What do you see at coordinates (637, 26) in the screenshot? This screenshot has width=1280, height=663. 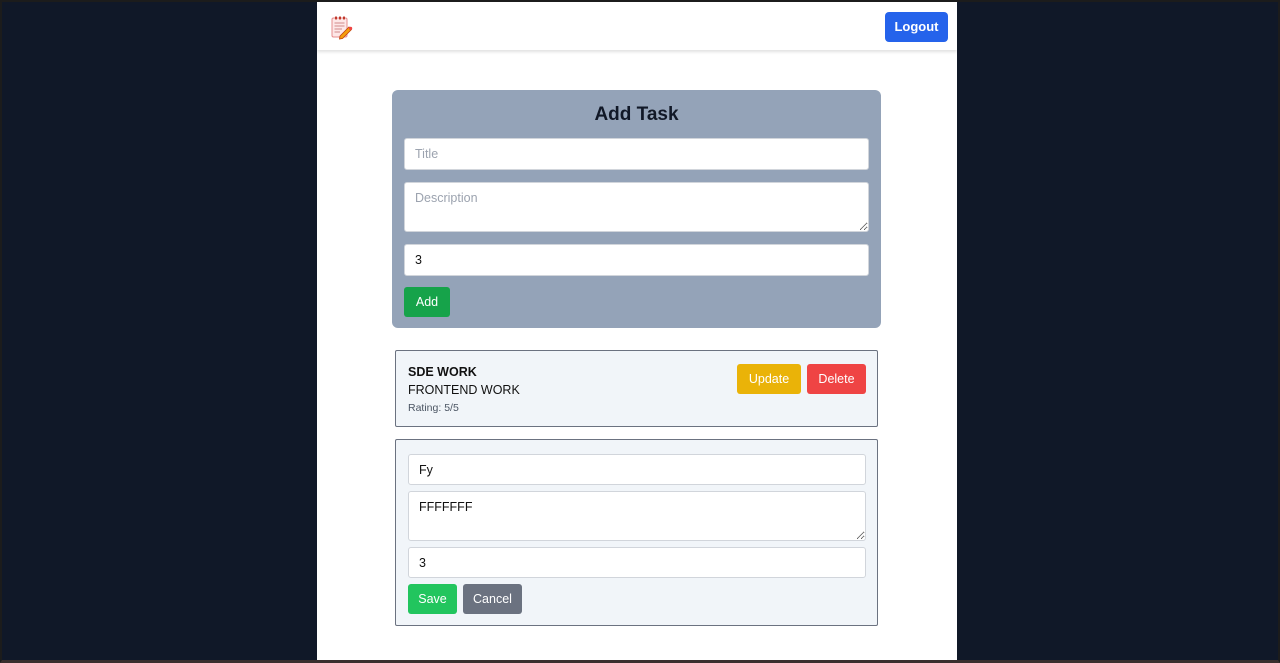 I see `navbar: Logout` at bounding box center [637, 26].